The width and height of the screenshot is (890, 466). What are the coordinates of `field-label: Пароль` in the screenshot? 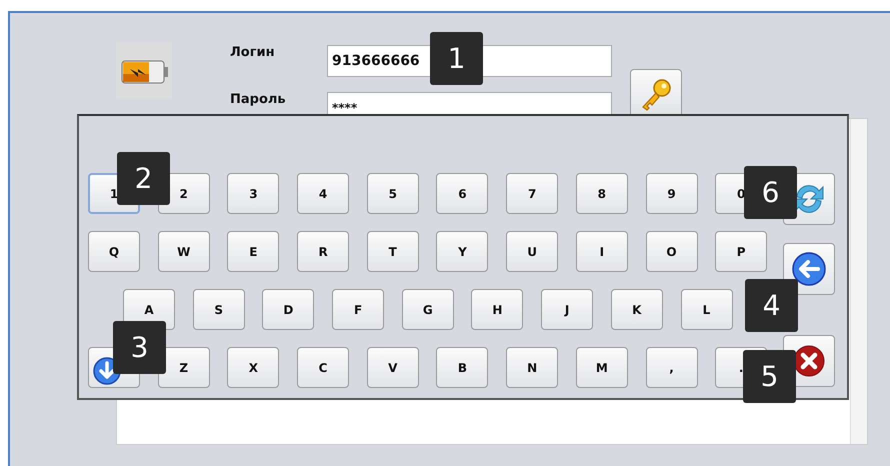 It's located at (258, 100).